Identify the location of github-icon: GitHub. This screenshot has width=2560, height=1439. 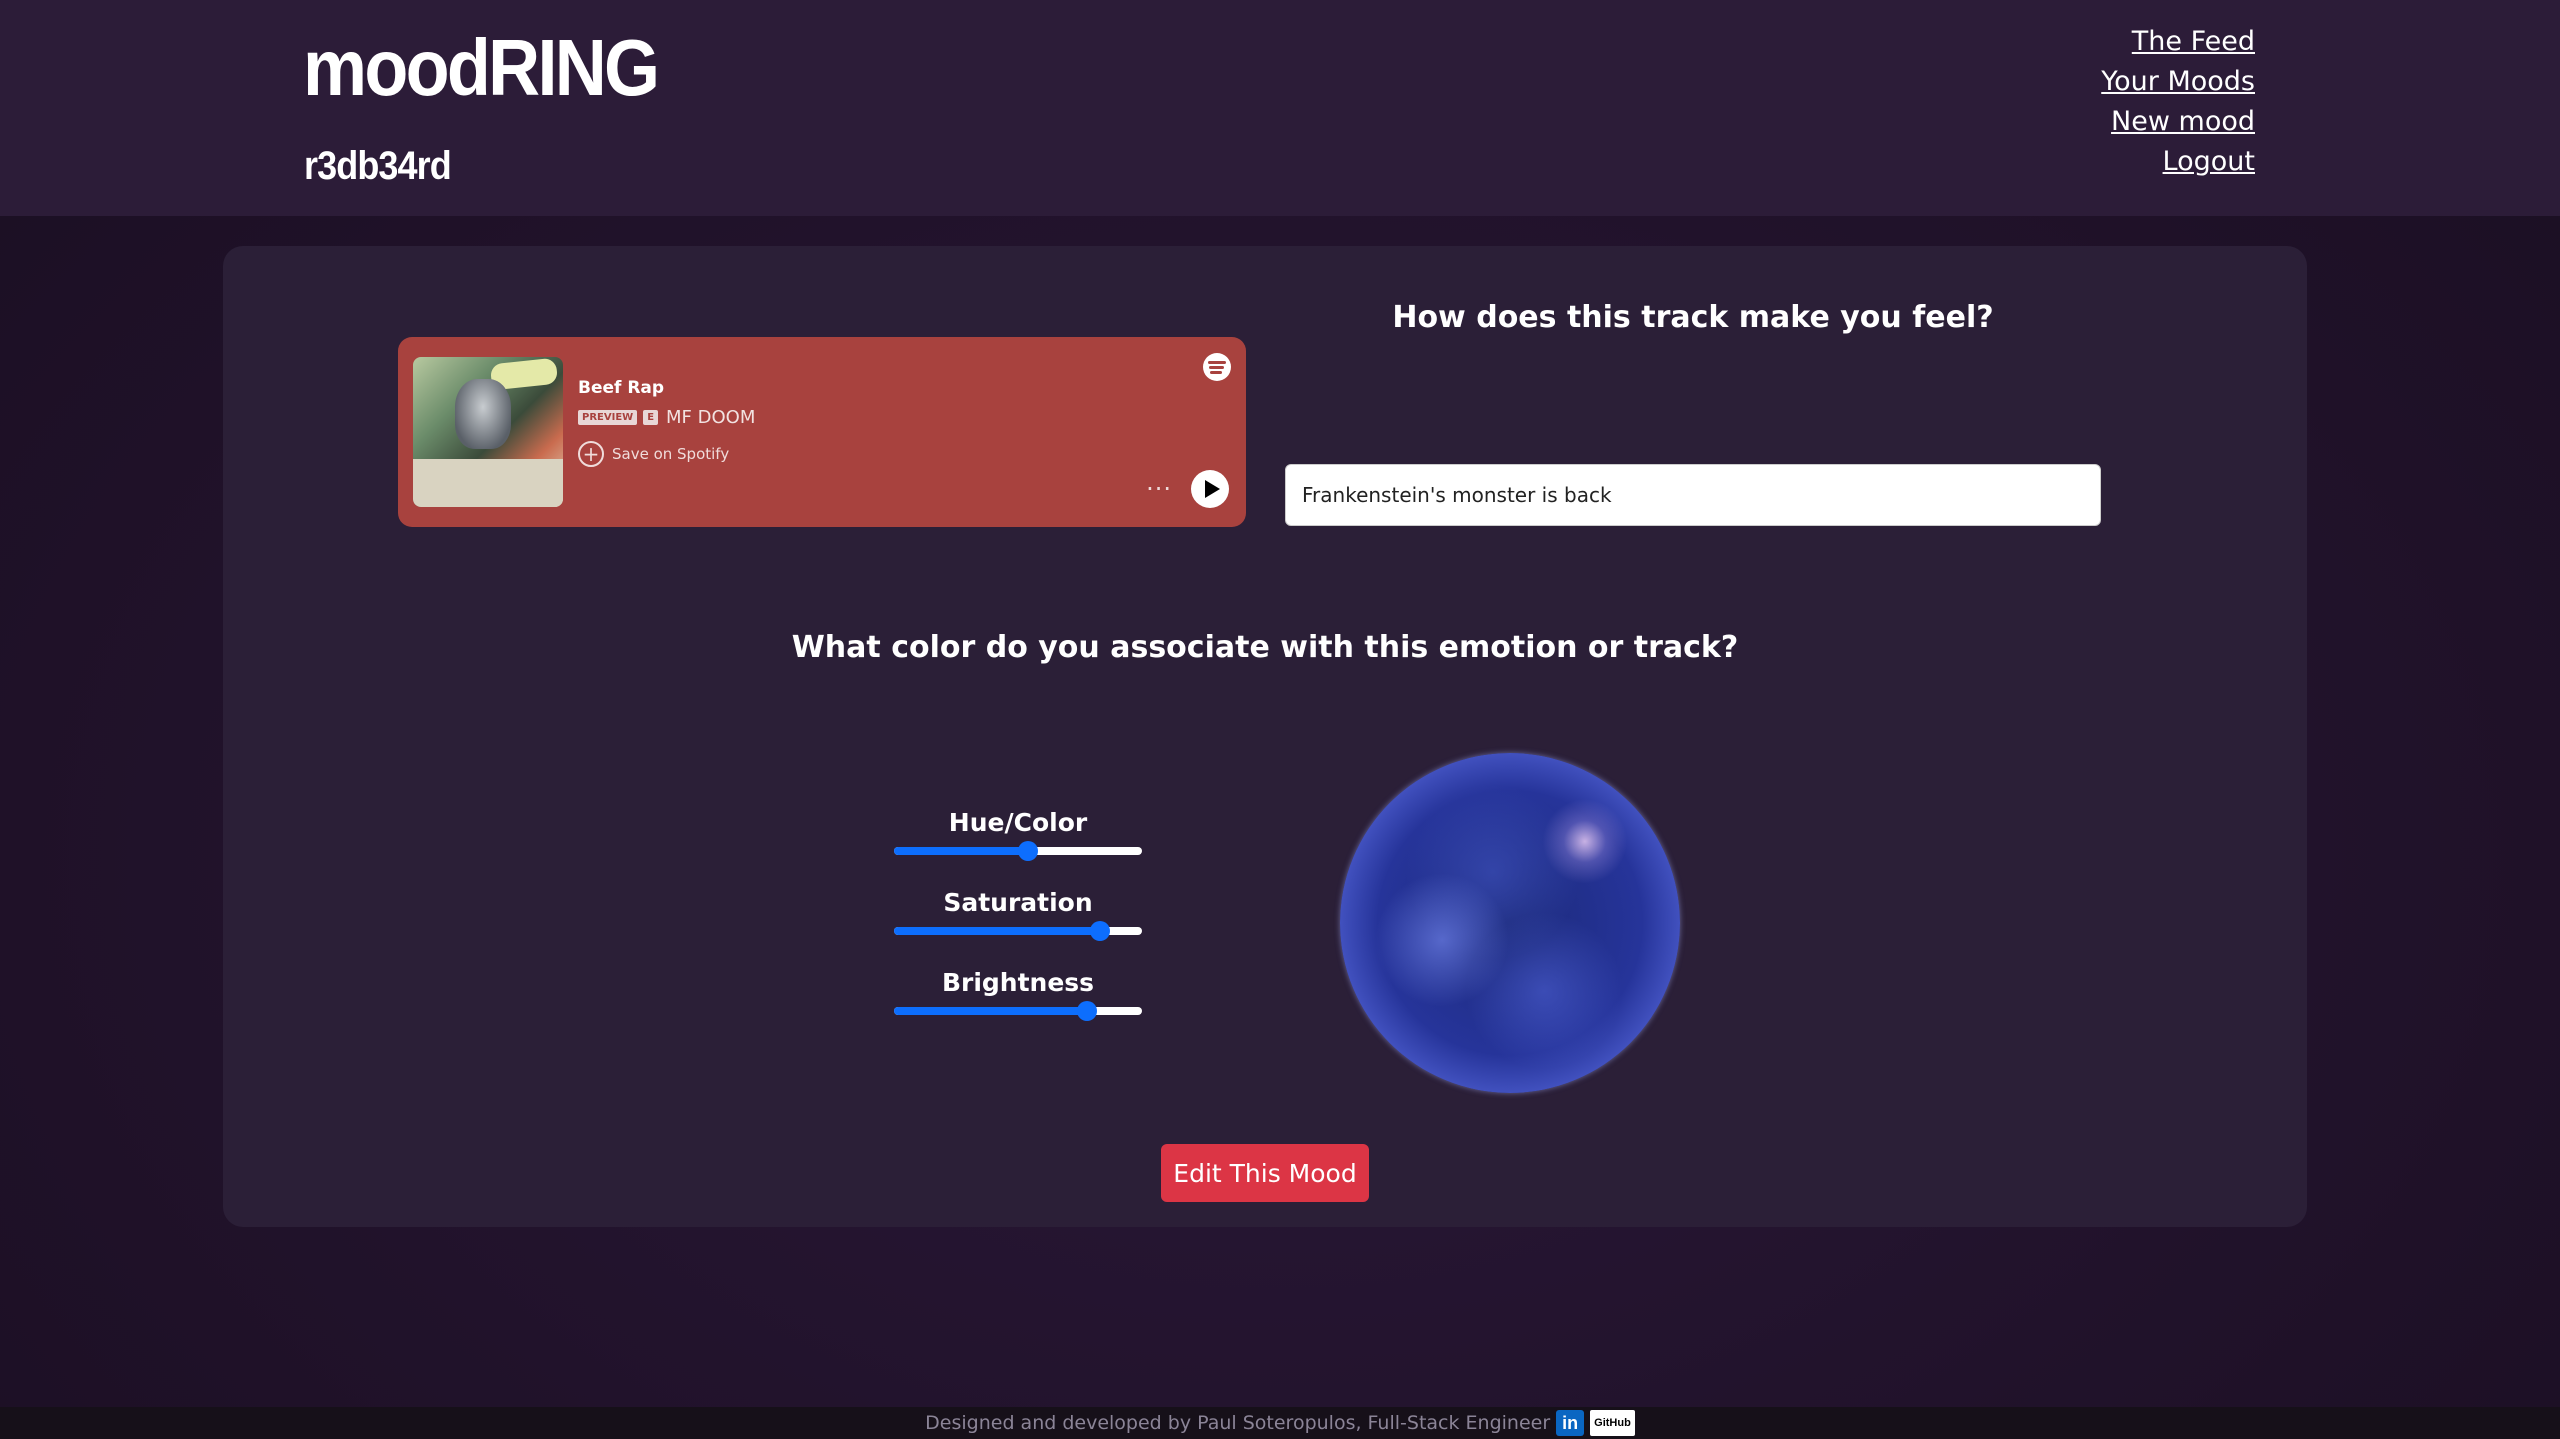
(1612, 1423).